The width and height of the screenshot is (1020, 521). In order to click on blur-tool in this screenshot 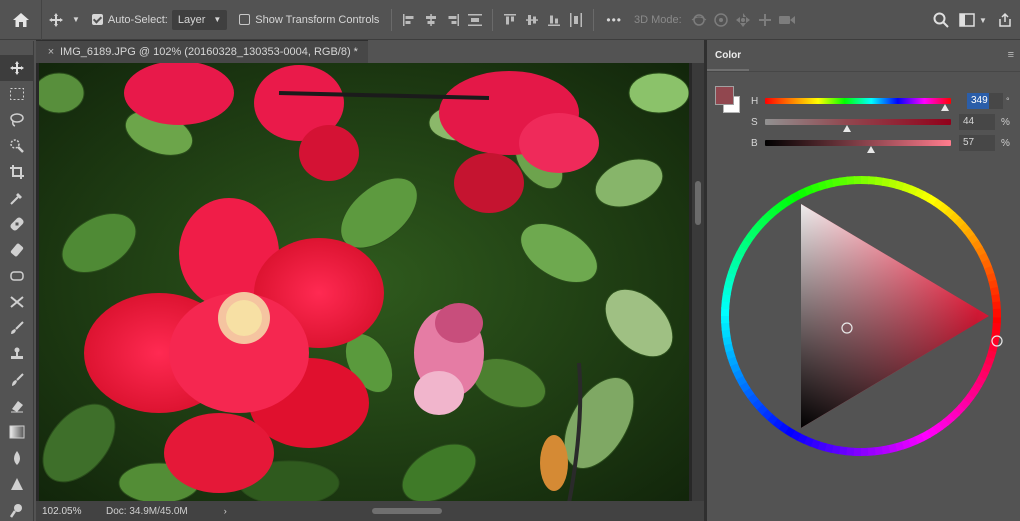, I will do `click(17, 458)`.